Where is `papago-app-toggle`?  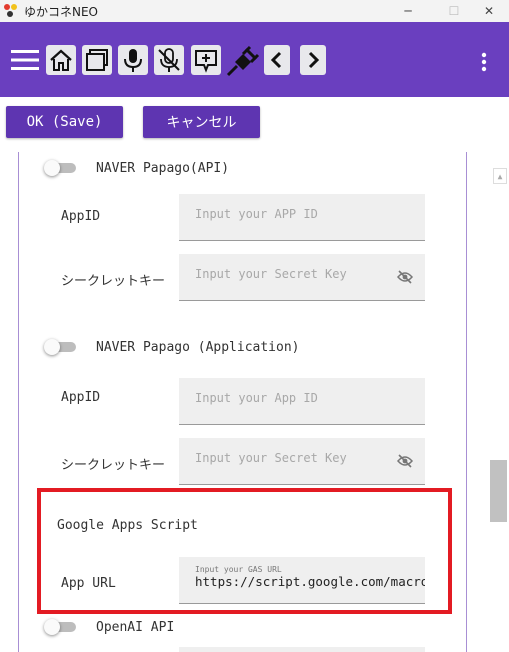 papago-app-toggle is located at coordinates (61, 347).